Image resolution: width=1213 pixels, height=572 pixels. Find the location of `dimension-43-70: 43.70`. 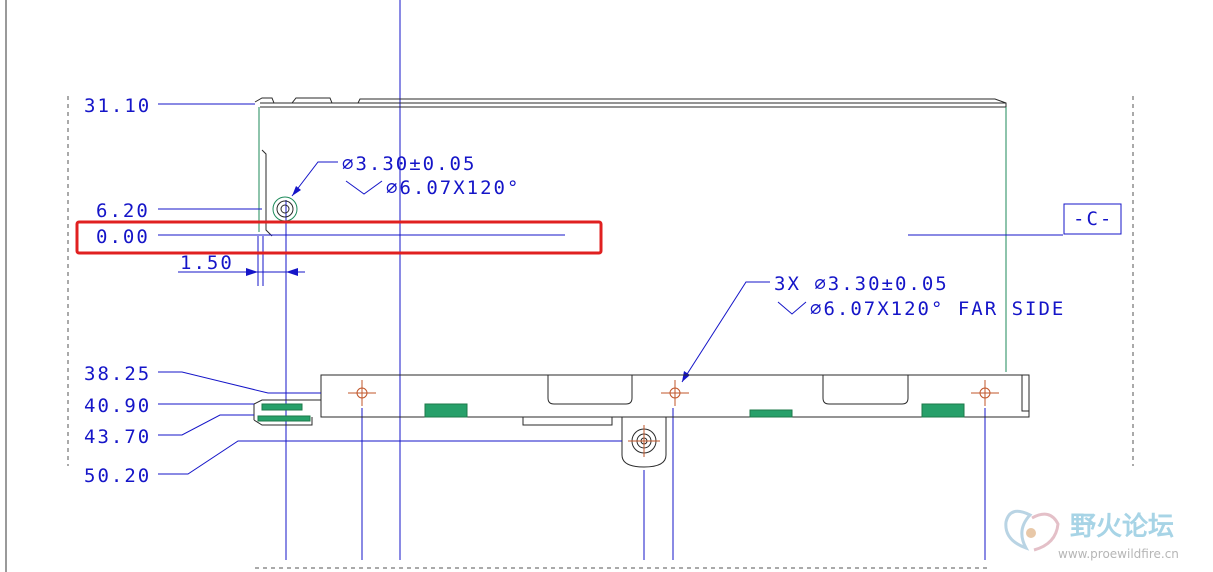

dimension-43-70: 43.70 is located at coordinates (117, 437).